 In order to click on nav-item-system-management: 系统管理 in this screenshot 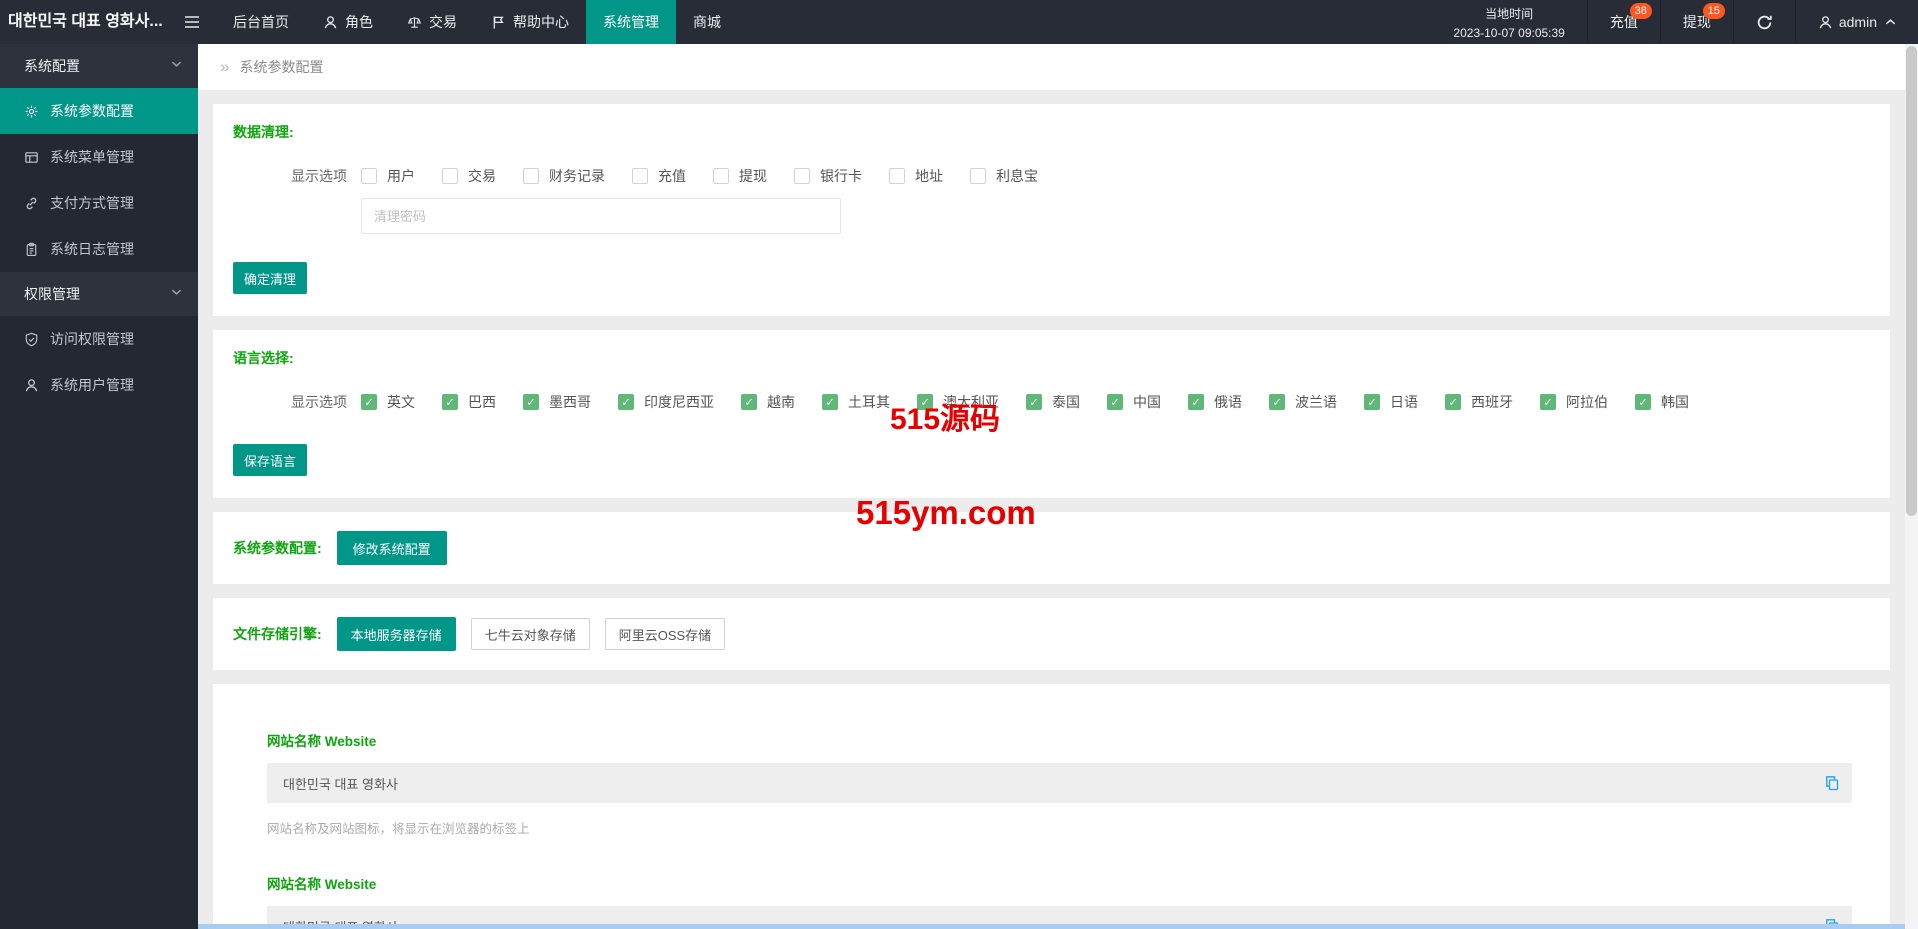, I will do `click(631, 22)`.